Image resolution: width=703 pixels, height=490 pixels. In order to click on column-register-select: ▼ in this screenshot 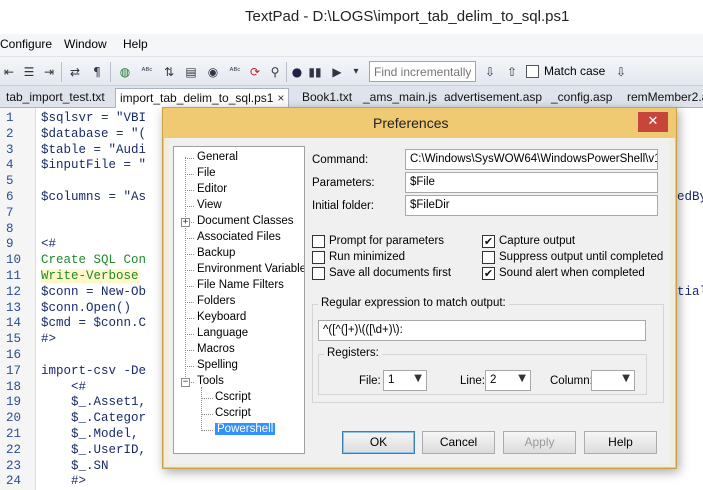, I will do `click(613, 380)`.